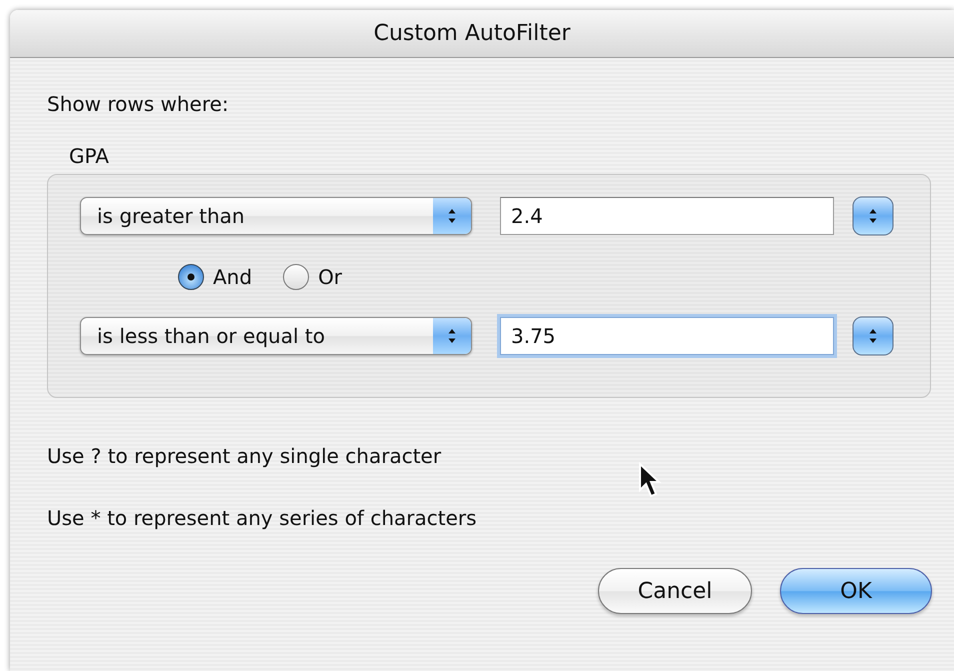 The image size is (954, 671). What do you see at coordinates (651, 481) in the screenshot?
I see `mouse-pointer-icon` at bounding box center [651, 481].